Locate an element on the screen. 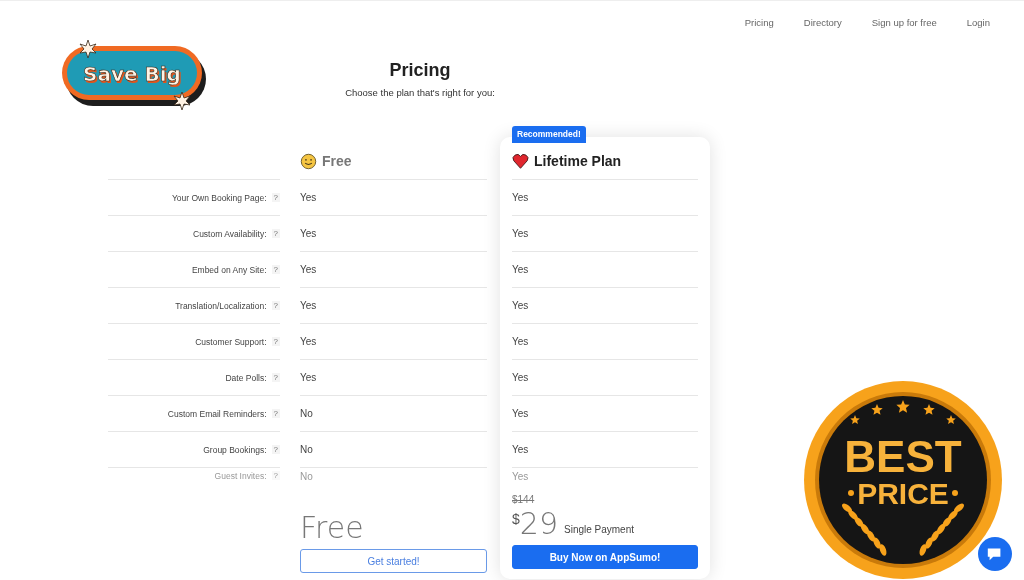  page-subtitle: Choose the plan that's right for you: is located at coordinates (420, 93).